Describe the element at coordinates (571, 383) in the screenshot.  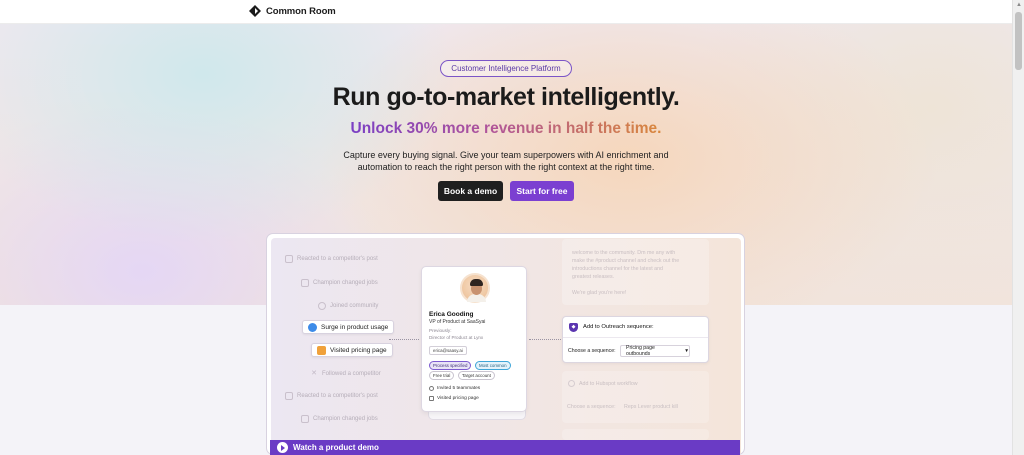
I see `hubspot-icon` at that location.